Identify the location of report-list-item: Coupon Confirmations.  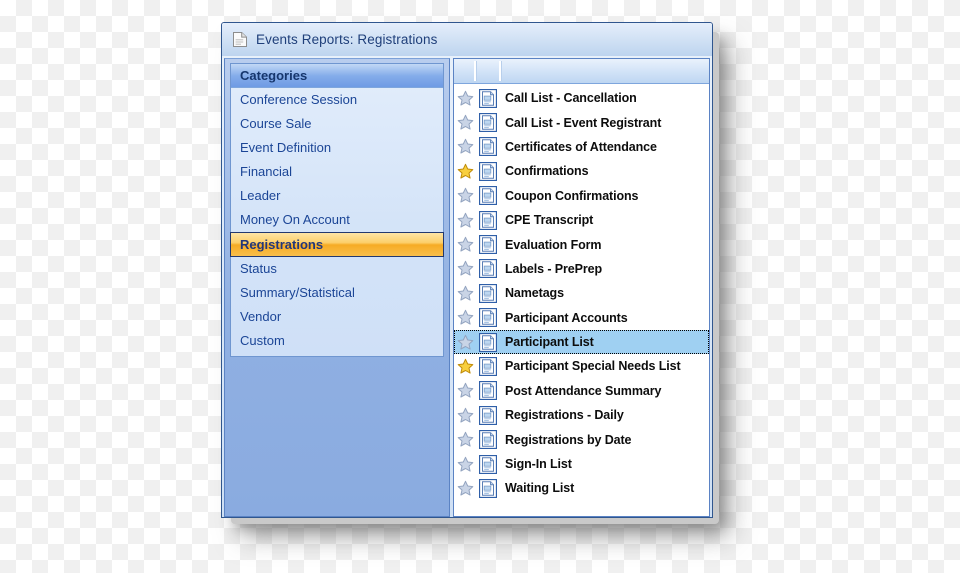
(581, 196).